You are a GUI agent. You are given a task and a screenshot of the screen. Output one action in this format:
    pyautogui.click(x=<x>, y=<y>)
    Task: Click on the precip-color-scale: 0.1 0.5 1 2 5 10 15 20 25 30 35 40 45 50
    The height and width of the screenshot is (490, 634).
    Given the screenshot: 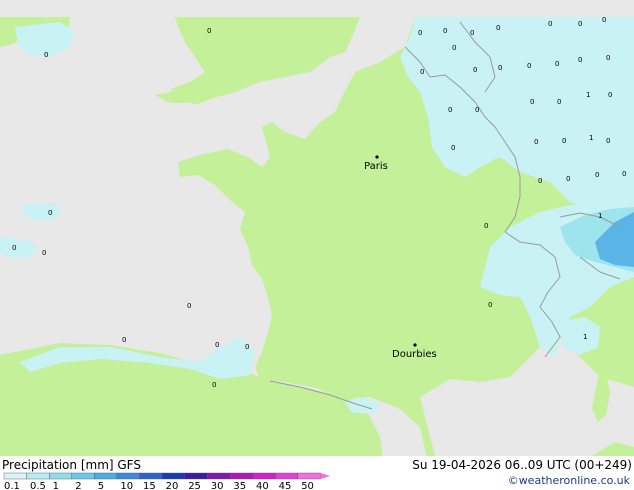 What is the action you would take?
    pyautogui.click(x=167, y=481)
    